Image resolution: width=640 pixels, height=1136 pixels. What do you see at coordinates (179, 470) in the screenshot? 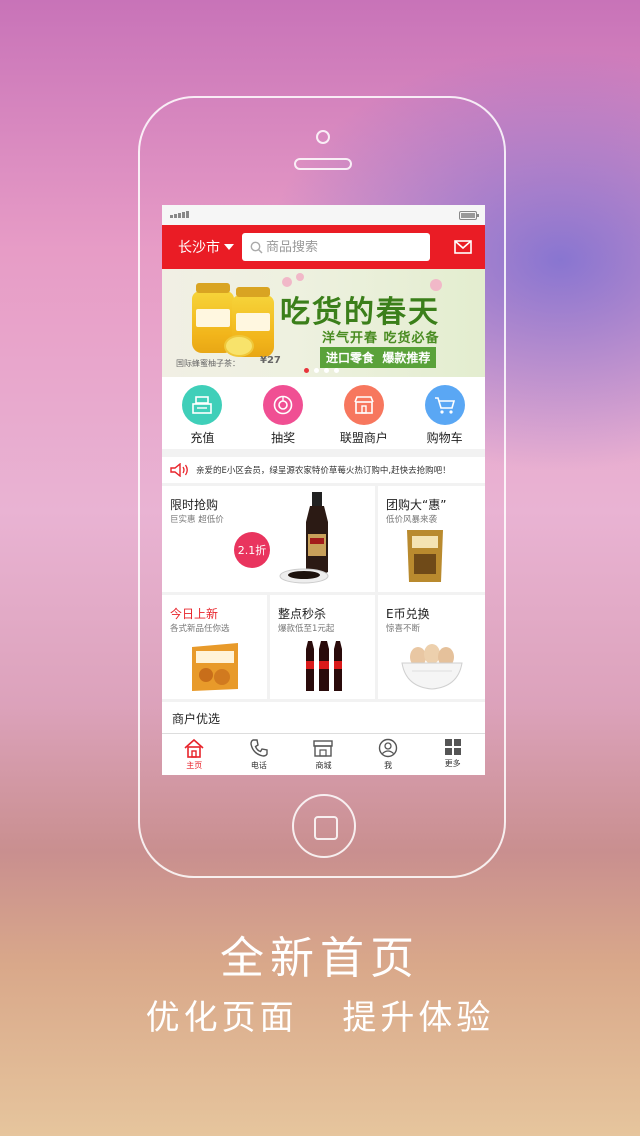
I see `speaker-icon` at bounding box center [179, 470].